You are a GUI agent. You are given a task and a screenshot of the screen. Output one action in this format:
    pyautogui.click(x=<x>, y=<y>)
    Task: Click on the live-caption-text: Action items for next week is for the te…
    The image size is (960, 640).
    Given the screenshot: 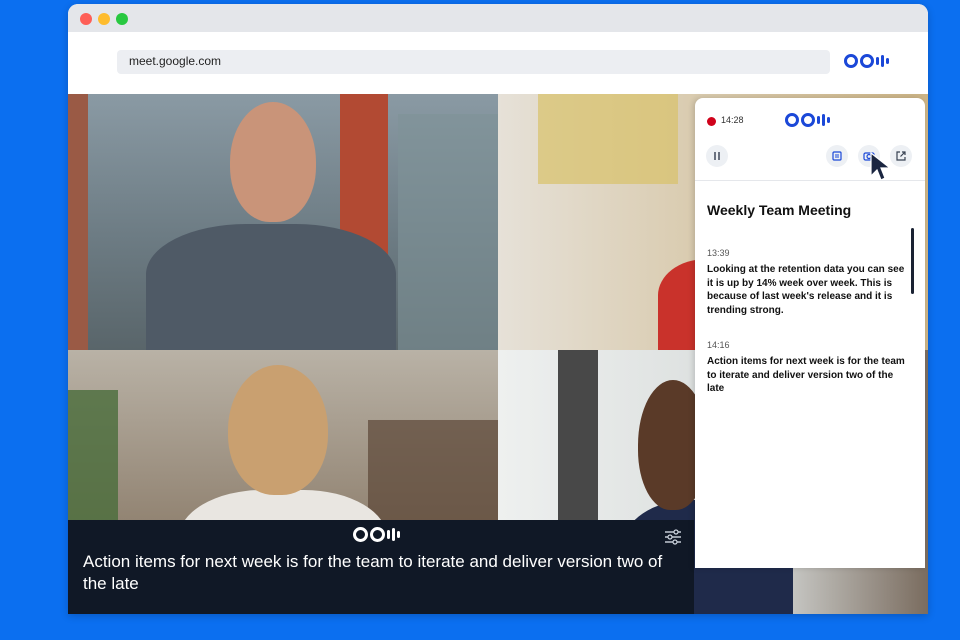 What is the action you would take?
    pyautogui.click(x=373, y=572)
    